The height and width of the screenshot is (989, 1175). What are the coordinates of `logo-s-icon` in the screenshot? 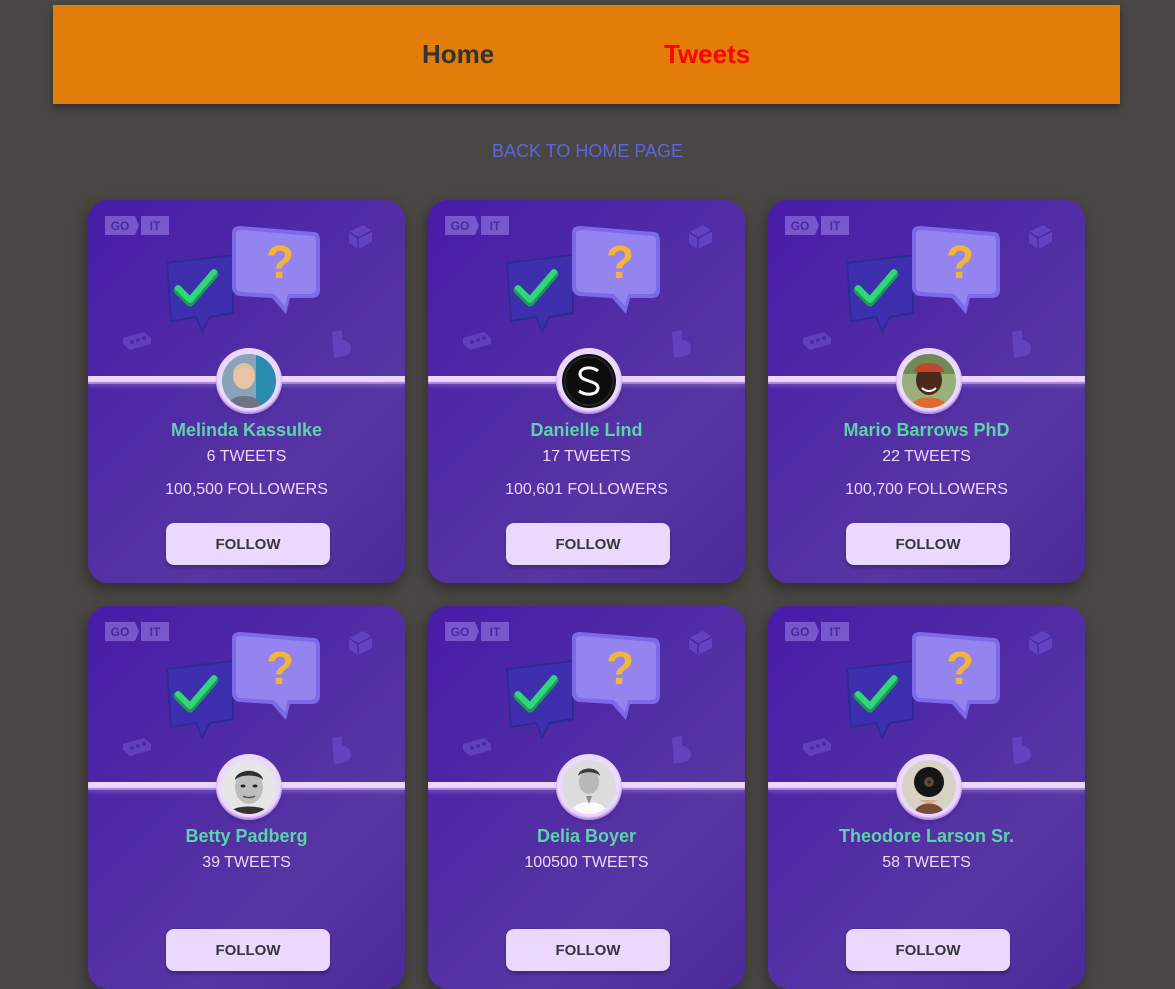 It's located at (589, 381).